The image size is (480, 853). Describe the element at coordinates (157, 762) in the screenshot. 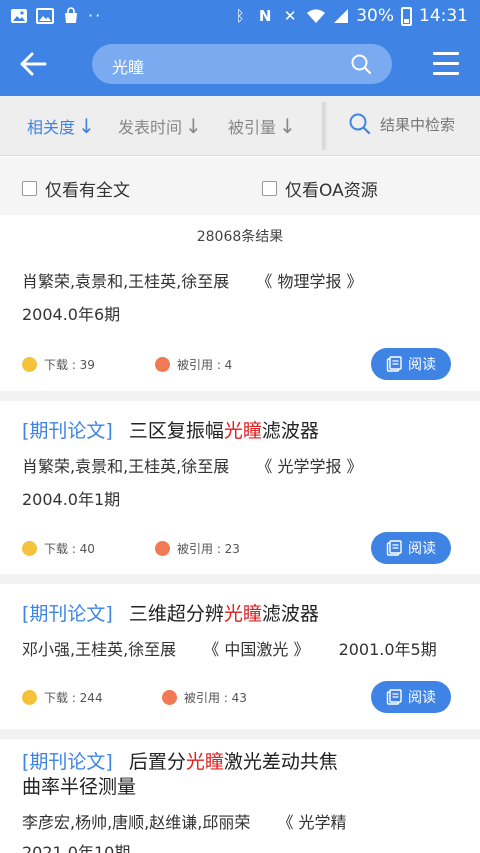

I see `title-part: 后置分` at that location.